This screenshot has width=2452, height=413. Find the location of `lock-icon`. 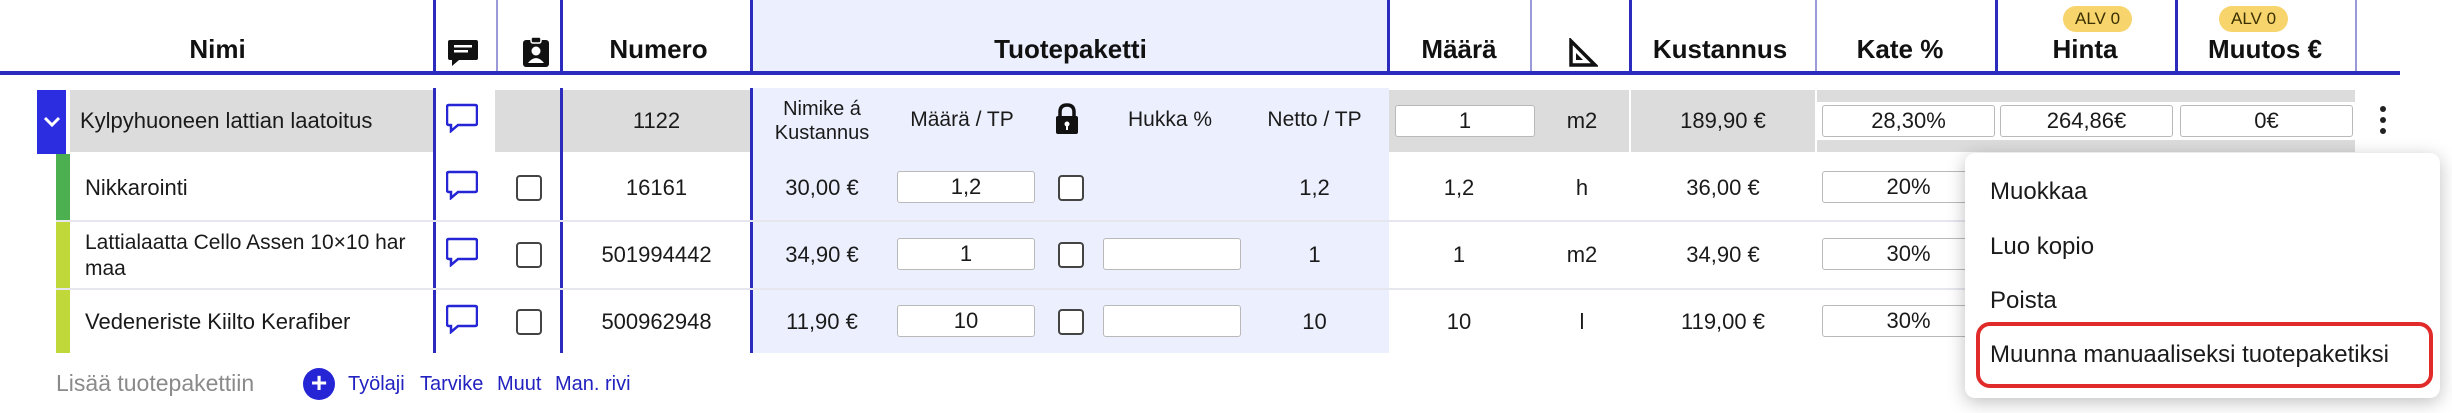

lock-icon is located at coordinates (1067, 119).